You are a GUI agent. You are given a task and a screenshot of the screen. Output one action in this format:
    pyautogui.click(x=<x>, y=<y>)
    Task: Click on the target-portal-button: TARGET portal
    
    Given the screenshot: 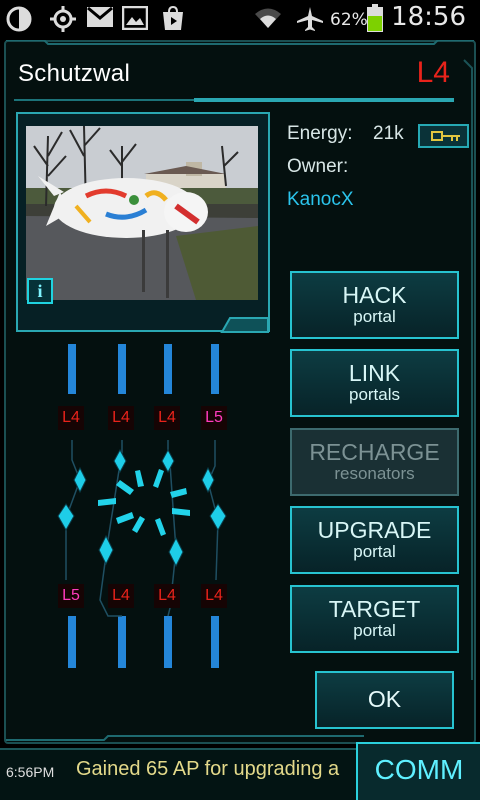 What is the action you would take?
    pyautogui.click(x=374, y=619)
    